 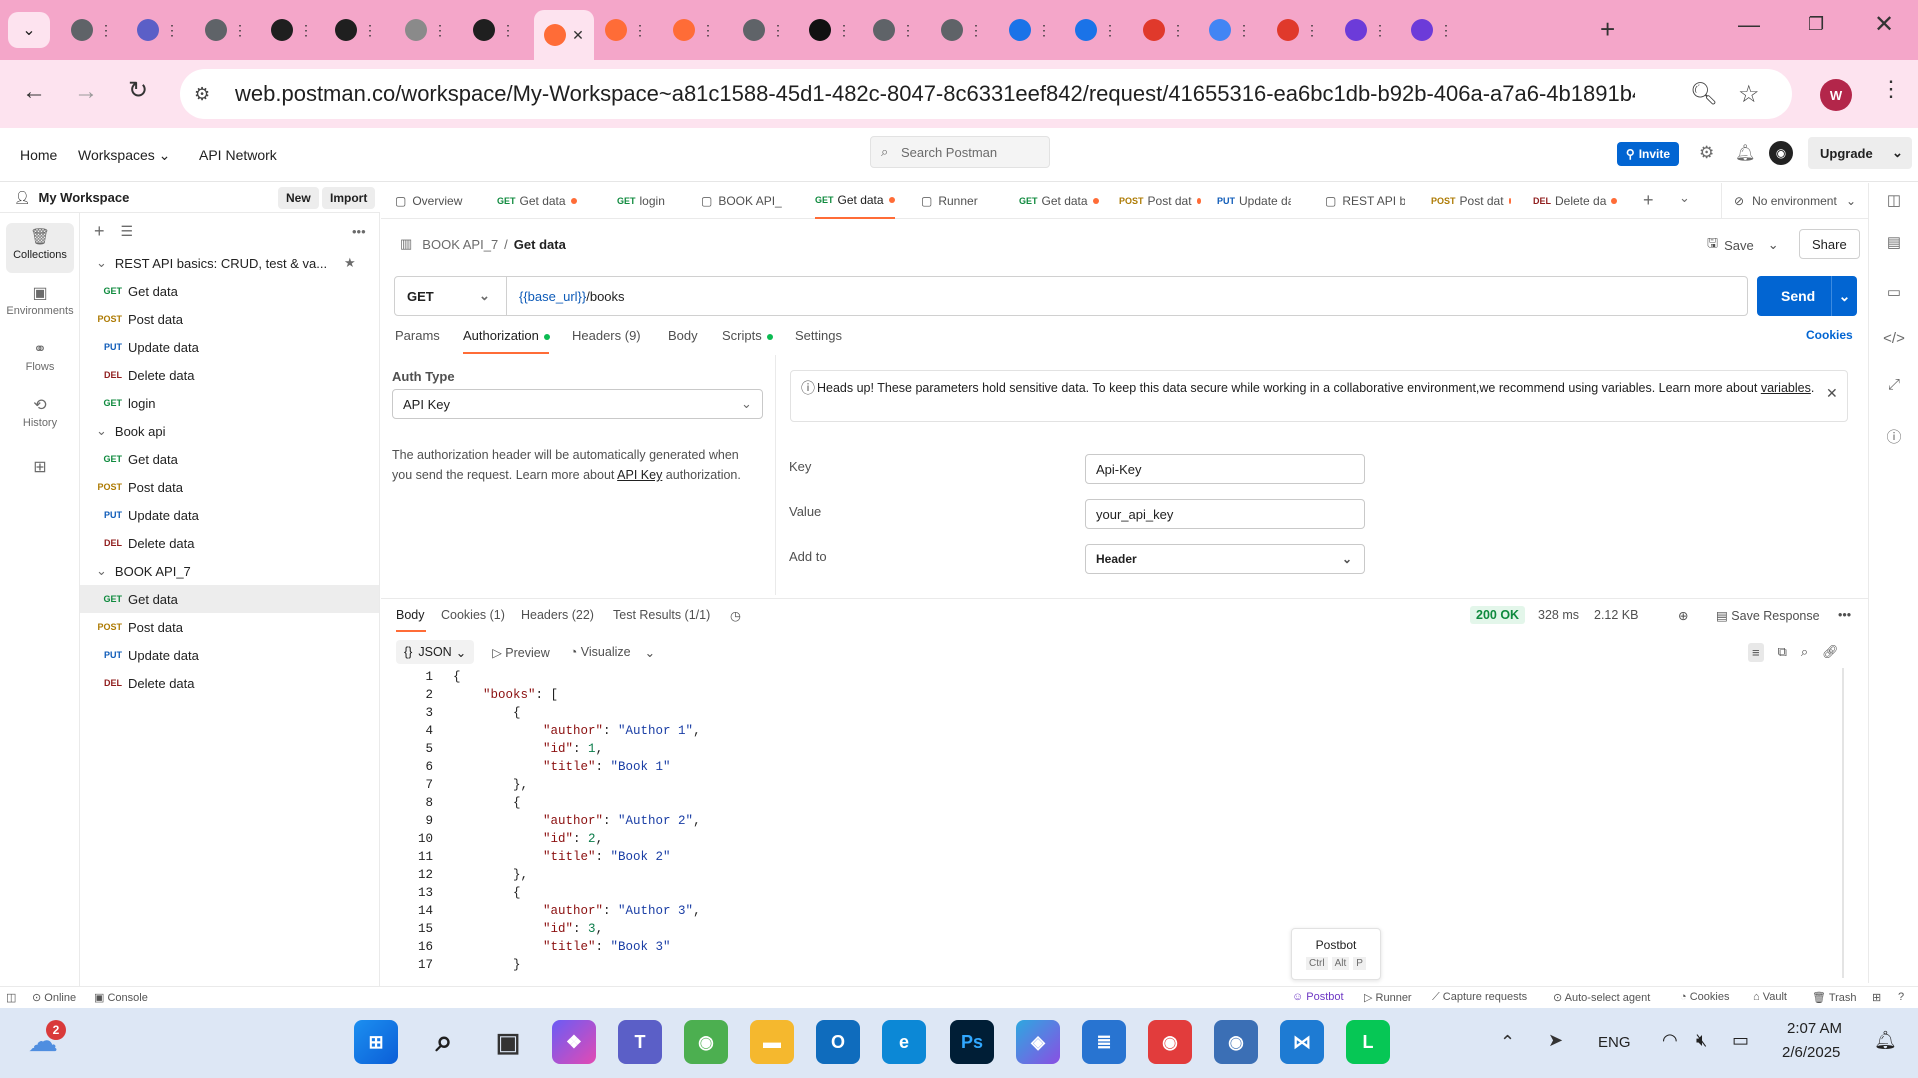 I want to click on postbot-button: ☺ Postbot, so click(x=1318, y=997).